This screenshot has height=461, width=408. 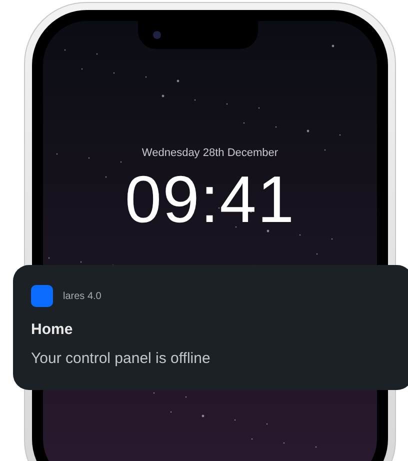 I want to click on date-text: Wednesday 28th December, so click(x=210, y=153).